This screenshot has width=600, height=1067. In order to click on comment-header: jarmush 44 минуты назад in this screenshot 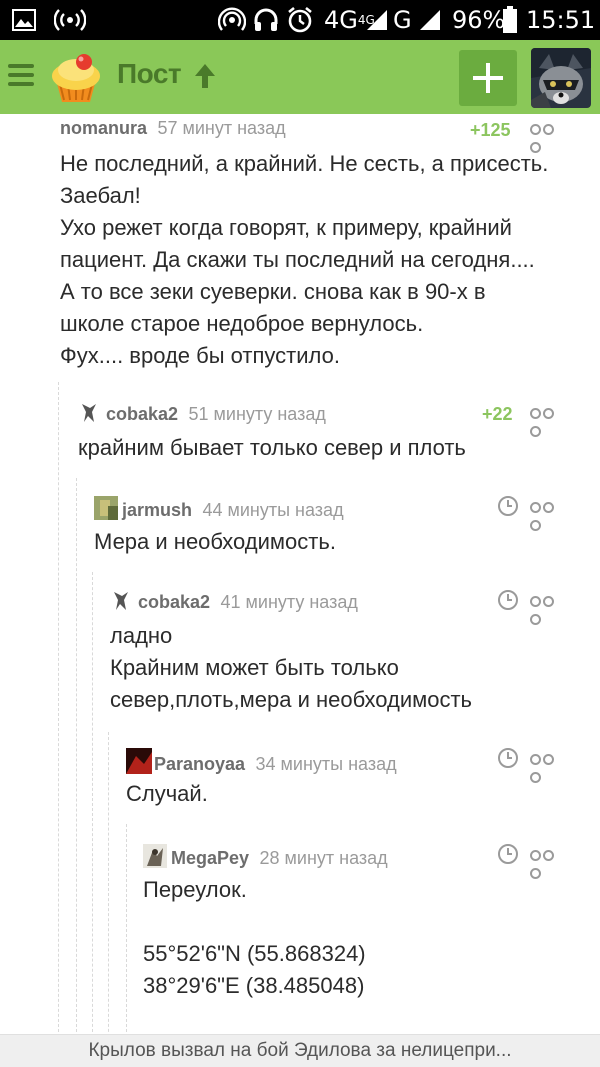, I will do `click(333, 513)`.